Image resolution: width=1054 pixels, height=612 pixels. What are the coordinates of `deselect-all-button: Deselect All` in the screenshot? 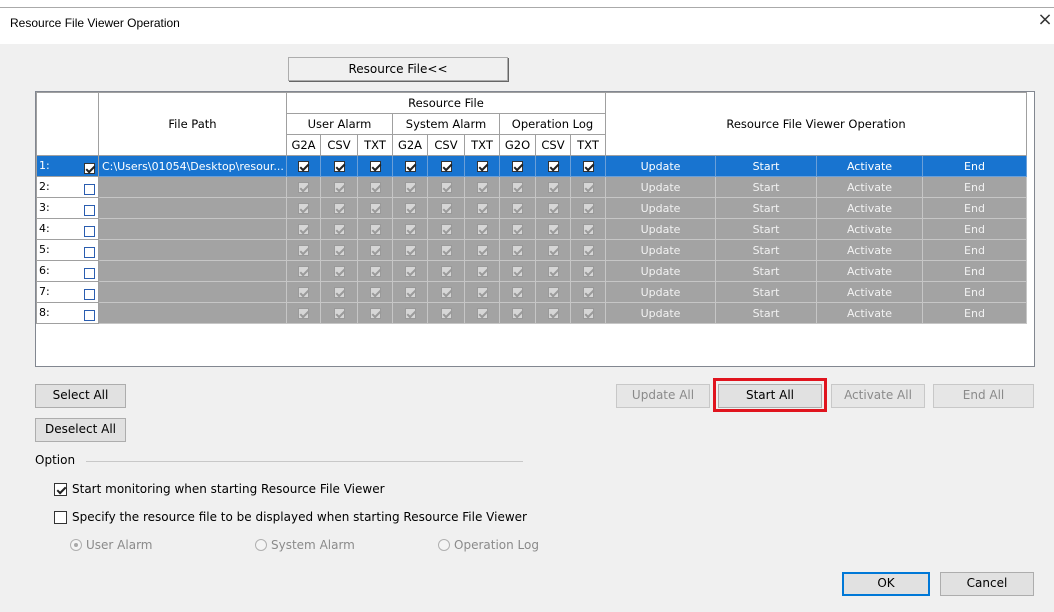 It's located at (80, 430).